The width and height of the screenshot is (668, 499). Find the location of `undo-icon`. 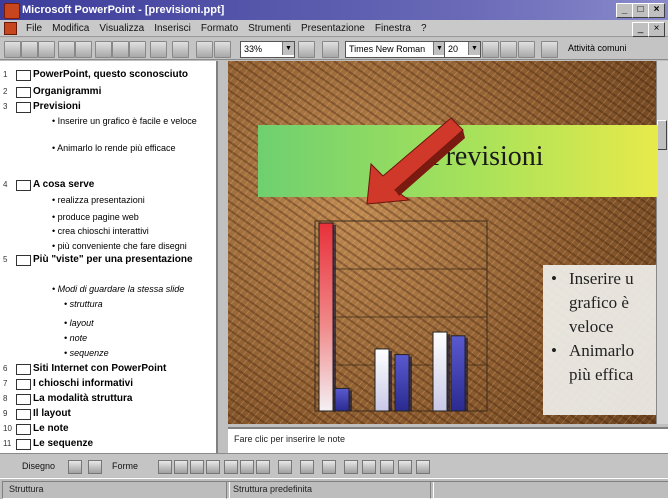

undo-icon is located at coordinates (158, 49).